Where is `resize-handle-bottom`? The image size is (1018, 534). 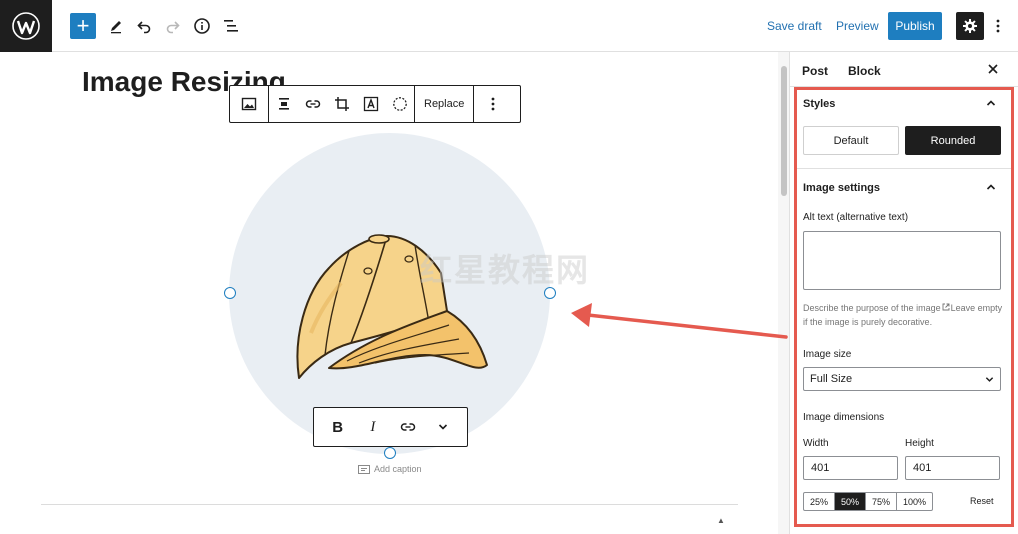 resize-handle-bottom is located at coordinates (390, 453).